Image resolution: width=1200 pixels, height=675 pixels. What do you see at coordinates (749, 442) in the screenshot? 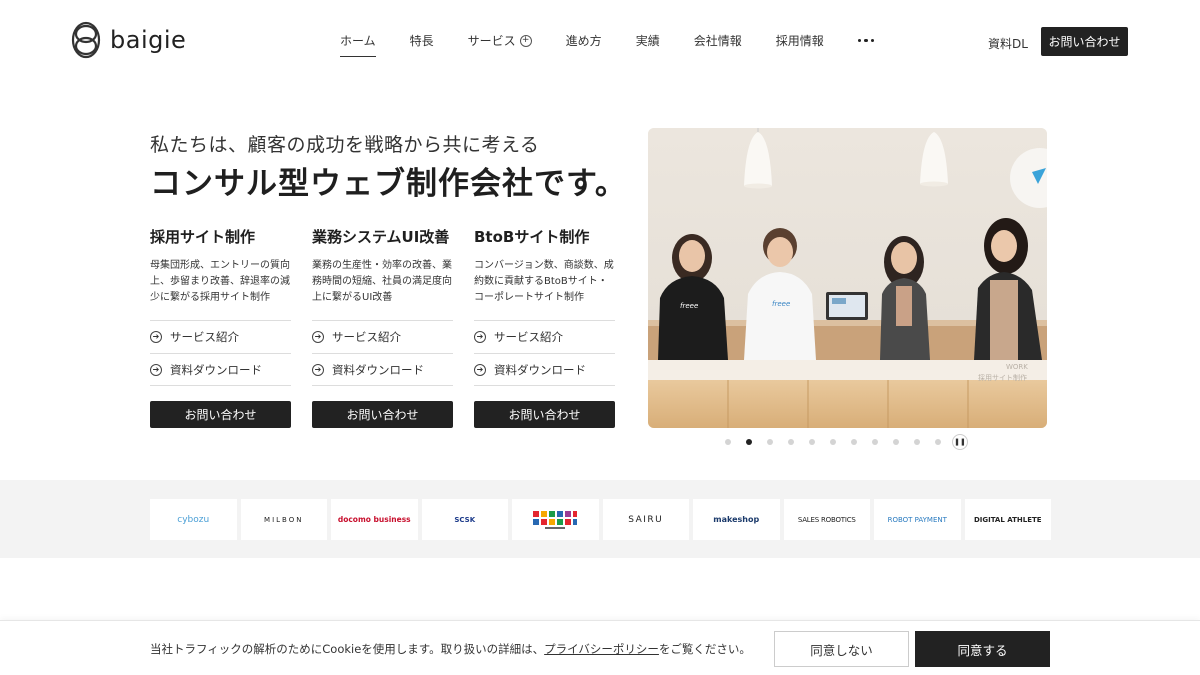
I see `slider-dot-active` at bounding box center [749, 442].